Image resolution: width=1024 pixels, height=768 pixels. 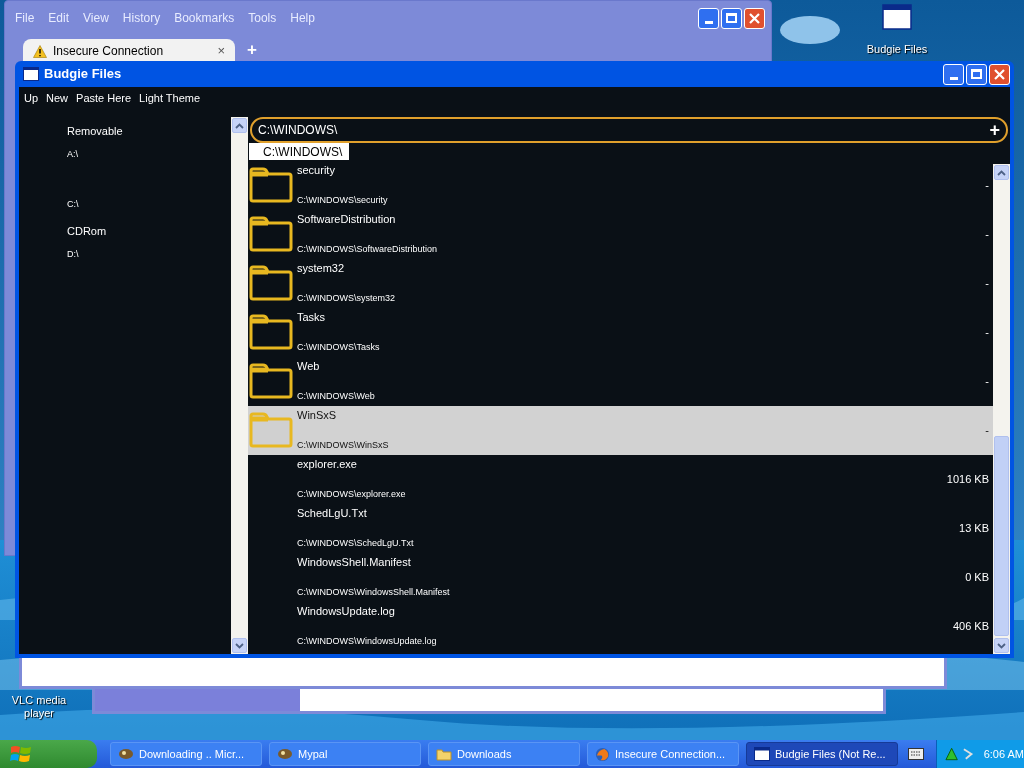 What do you see at coordinates (321, 268) in the screenshot?
I see `file-name: system32` at bounding box center [321, 268].